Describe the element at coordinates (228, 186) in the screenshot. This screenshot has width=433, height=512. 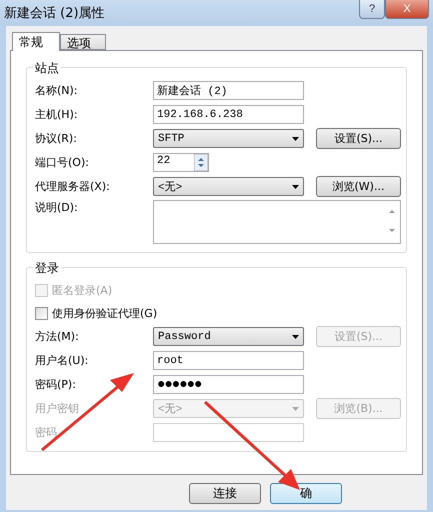
I see `dropdown: <无>` at that location.